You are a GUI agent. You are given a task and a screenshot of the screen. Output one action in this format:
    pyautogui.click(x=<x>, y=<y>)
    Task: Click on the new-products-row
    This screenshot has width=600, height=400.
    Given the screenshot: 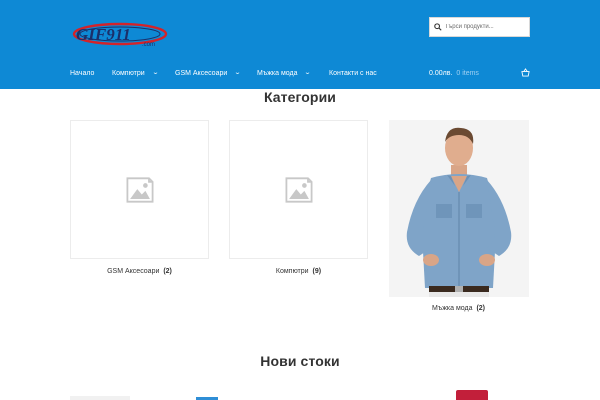 What is the action you would take?
    pyautogui.click(x=300, y=393)
    